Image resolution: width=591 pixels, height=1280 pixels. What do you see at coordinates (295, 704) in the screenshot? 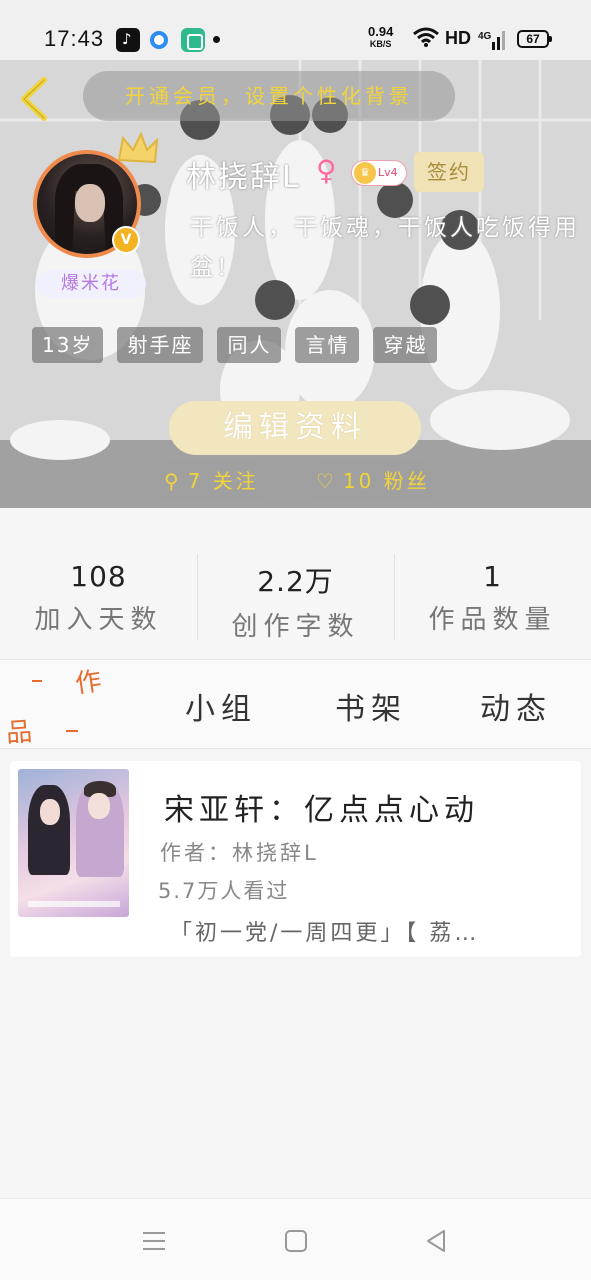
I see `profile-tabs: 作 品 小组 书架 动态` at bounding box center [295, 704].